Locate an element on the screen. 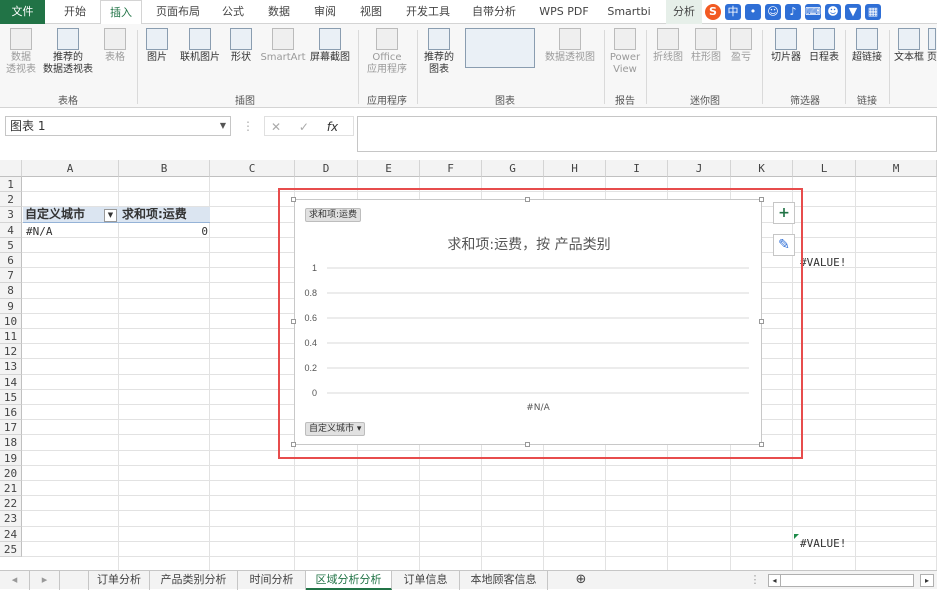 The width and height of the screenshot is (937, 590). row-header: 13 is located at coordinates (11, 367).